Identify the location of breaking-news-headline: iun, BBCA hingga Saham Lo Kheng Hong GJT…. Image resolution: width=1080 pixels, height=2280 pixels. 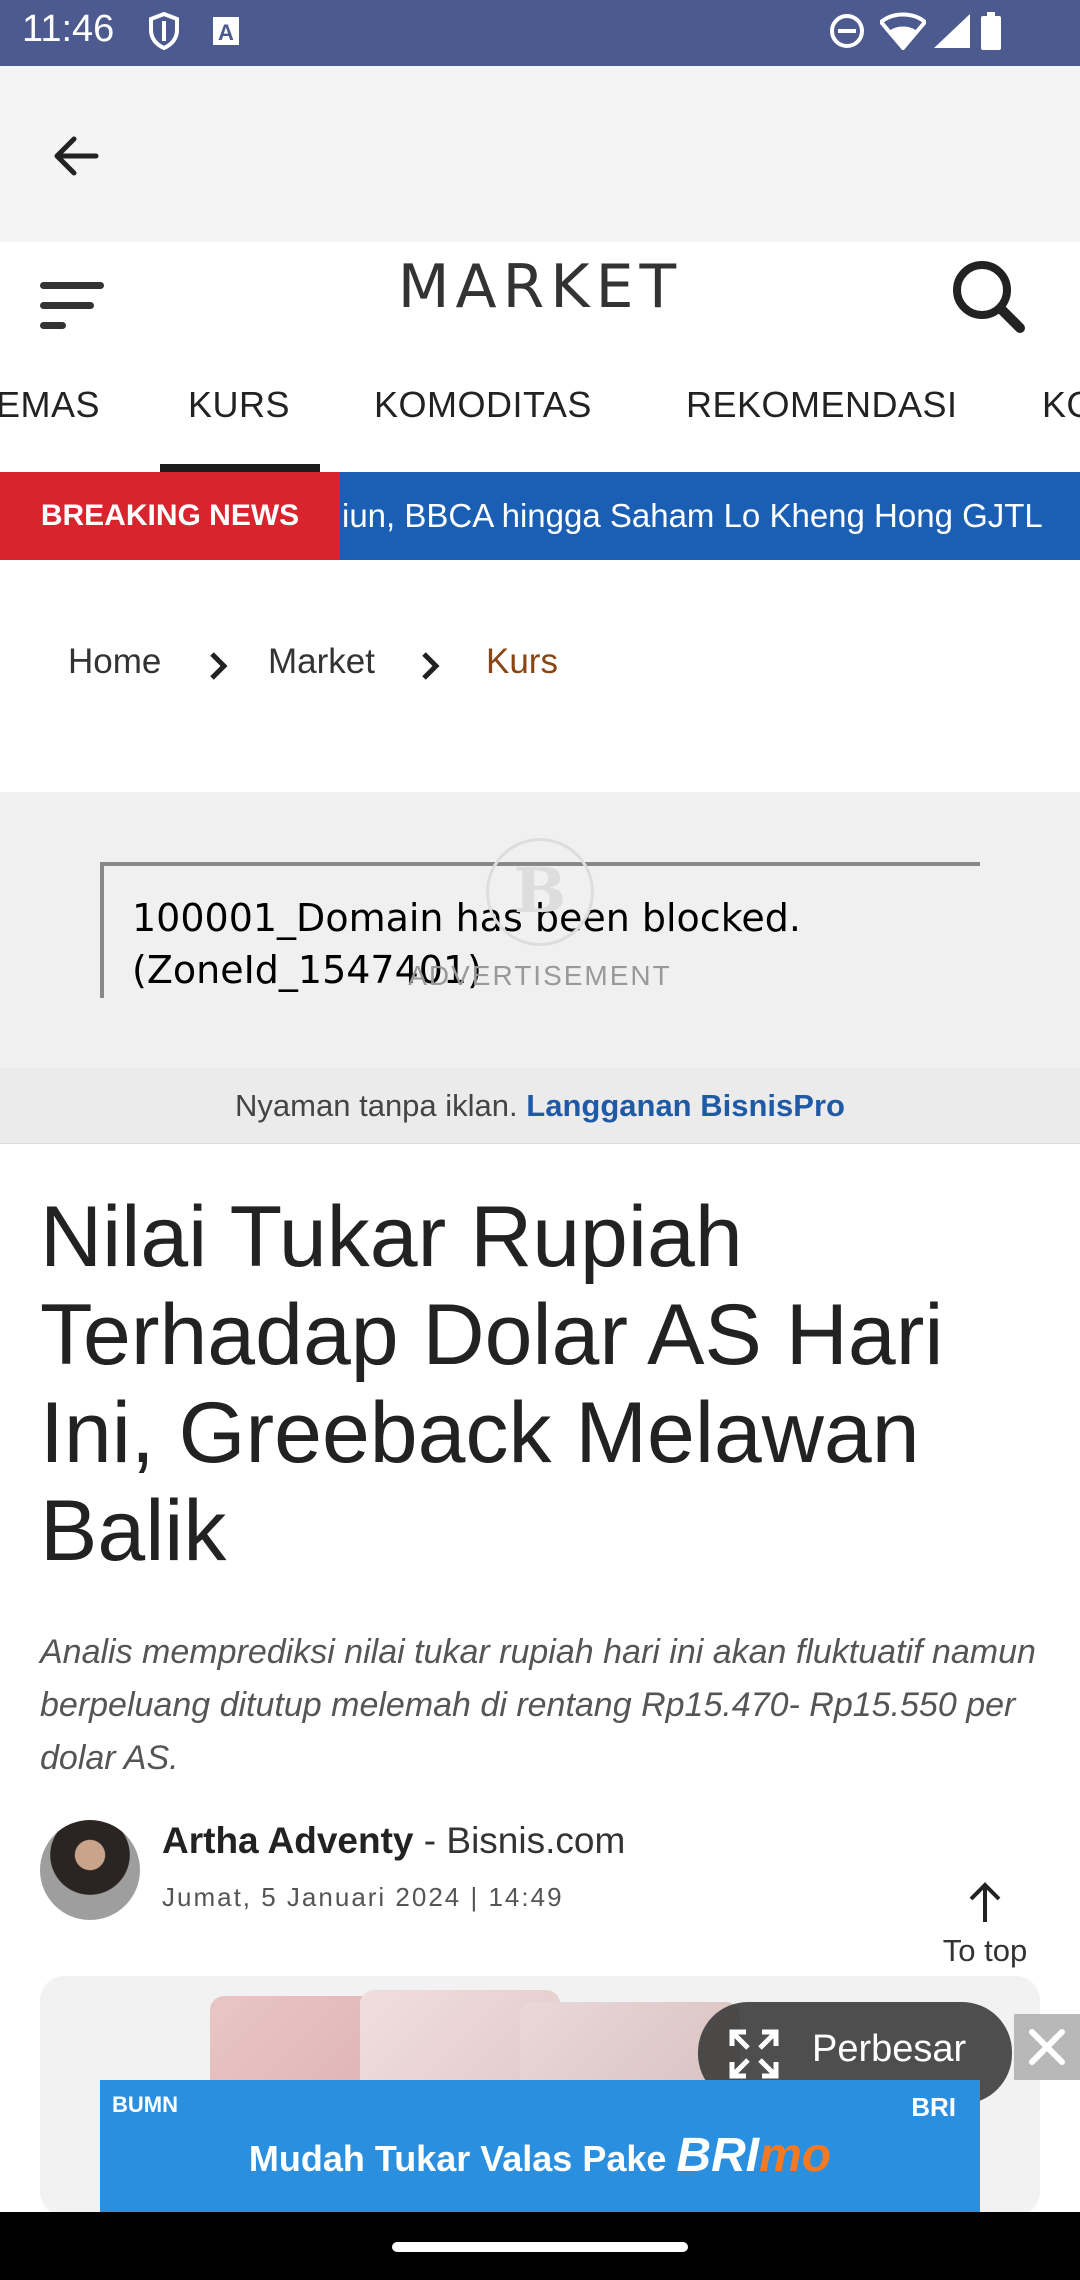
(692, 516).